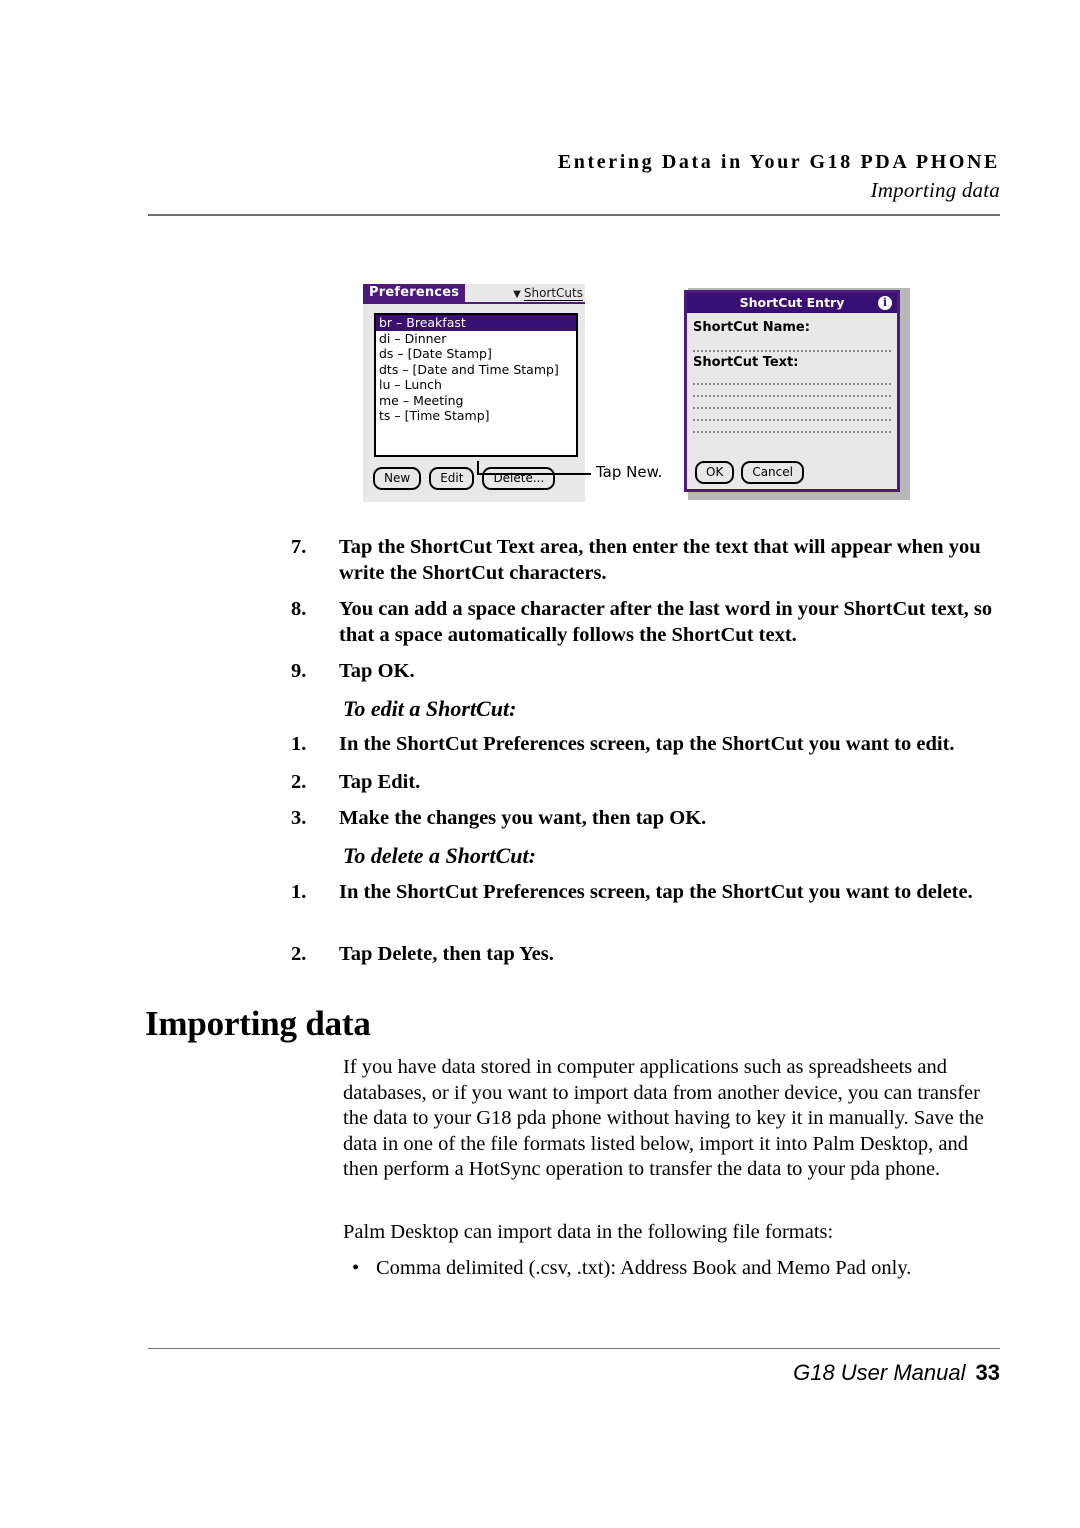 Image resolution: width=1080 pixels, height=1528 pixels. I want to click on new-button: New, so click(397, 478).